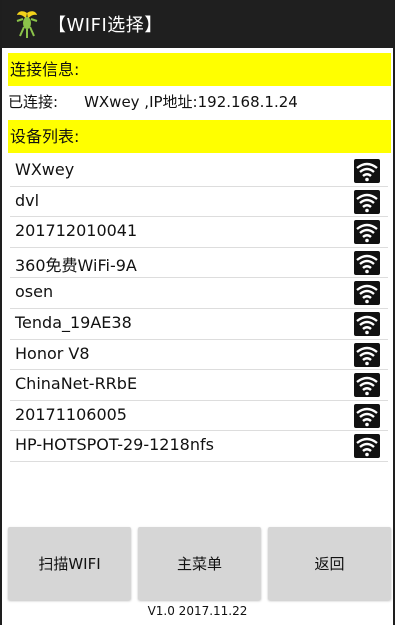 The height and width of the screenshot is (625, 395). Describe the element at coordinates (199, 416) in the screenshot. I see `list-item: 20171106005` at that location.